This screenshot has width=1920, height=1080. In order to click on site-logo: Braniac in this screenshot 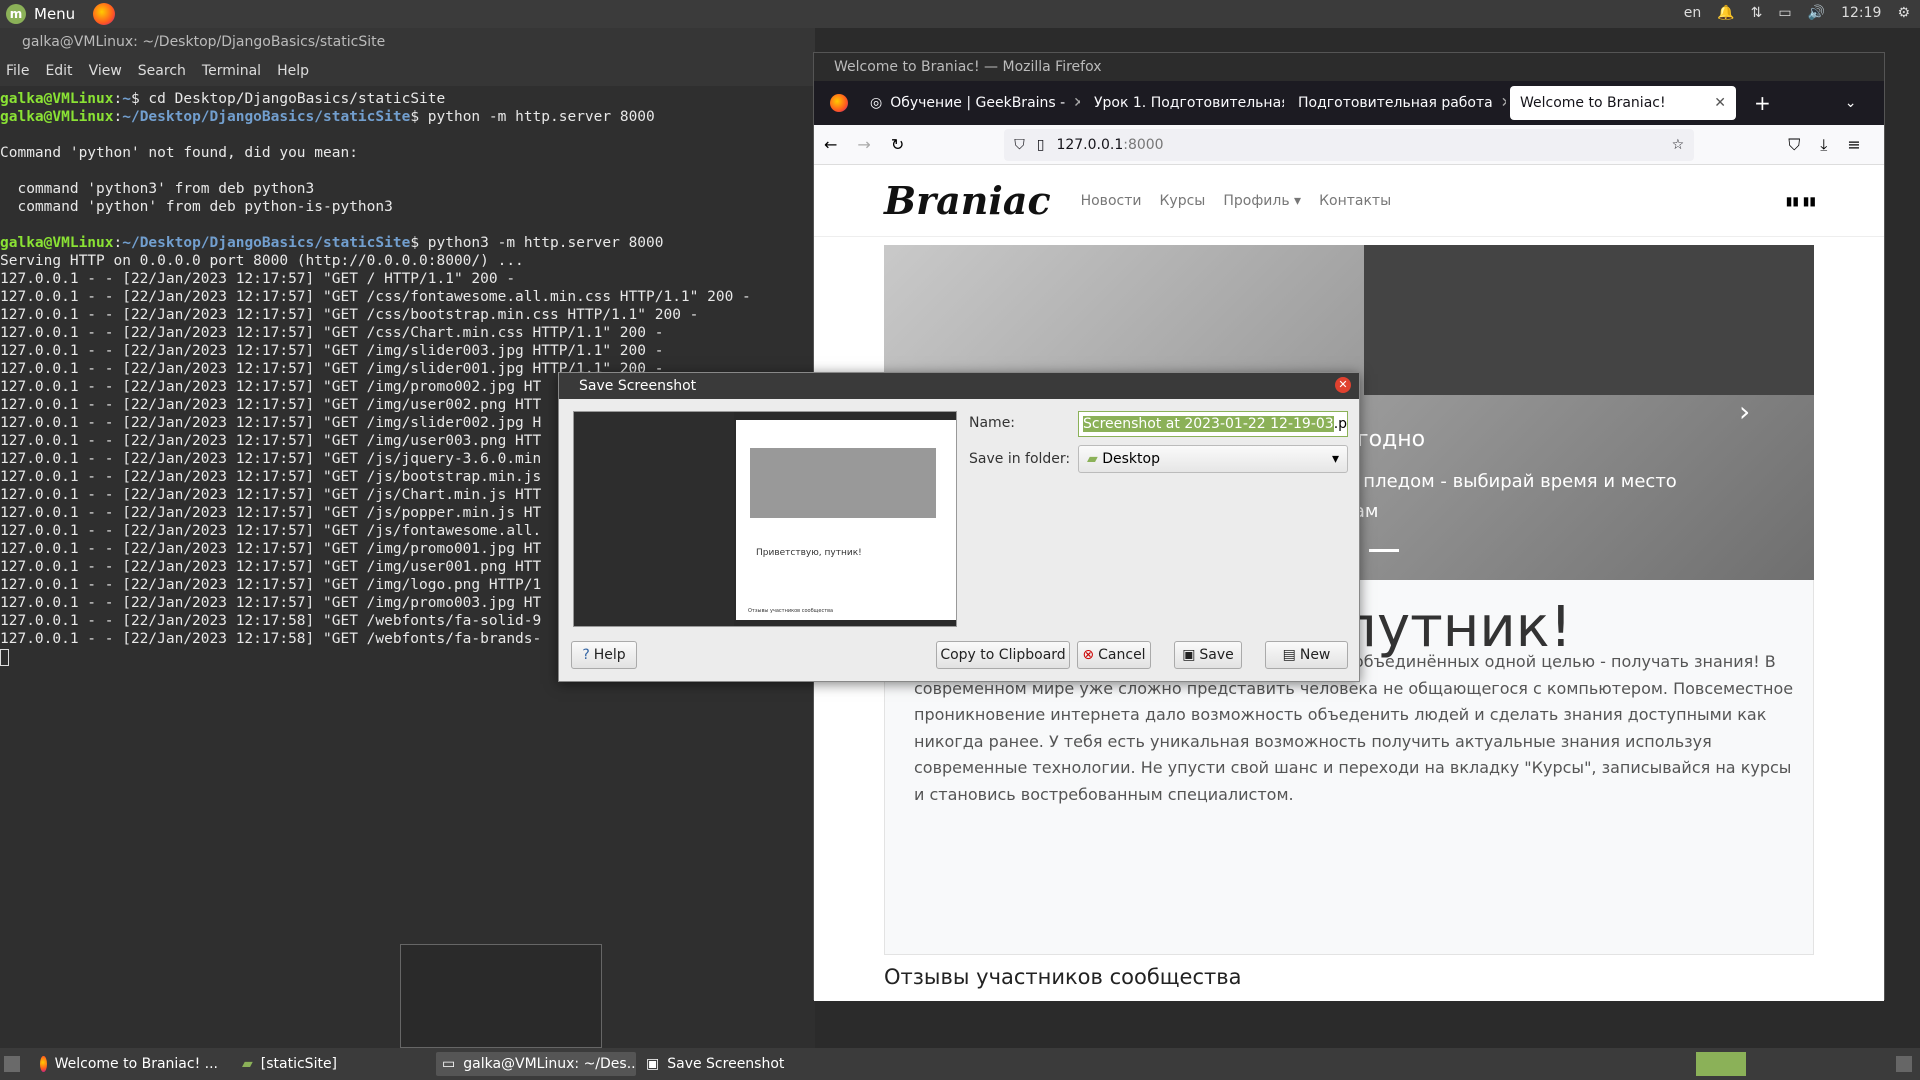, I will do `click(967, 200)`.